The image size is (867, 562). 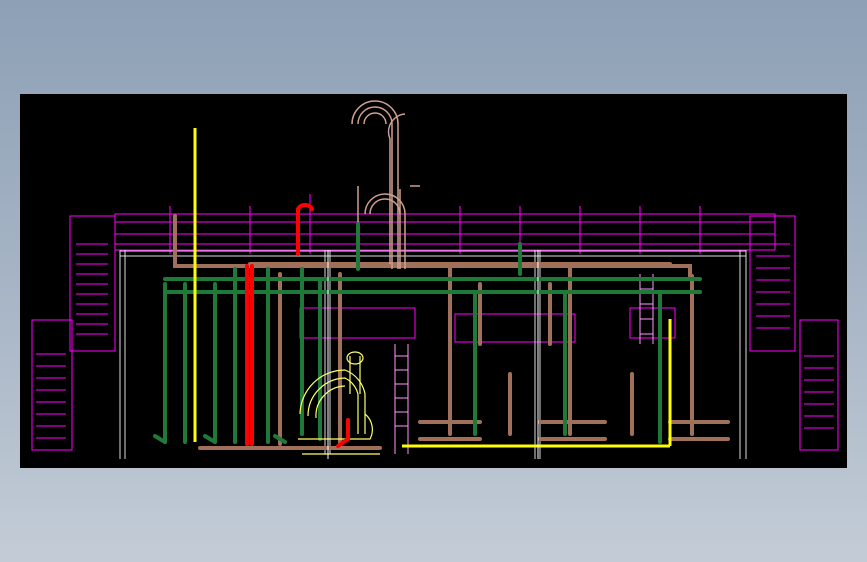 I want to click on ladders, so click(x=524, y=364).